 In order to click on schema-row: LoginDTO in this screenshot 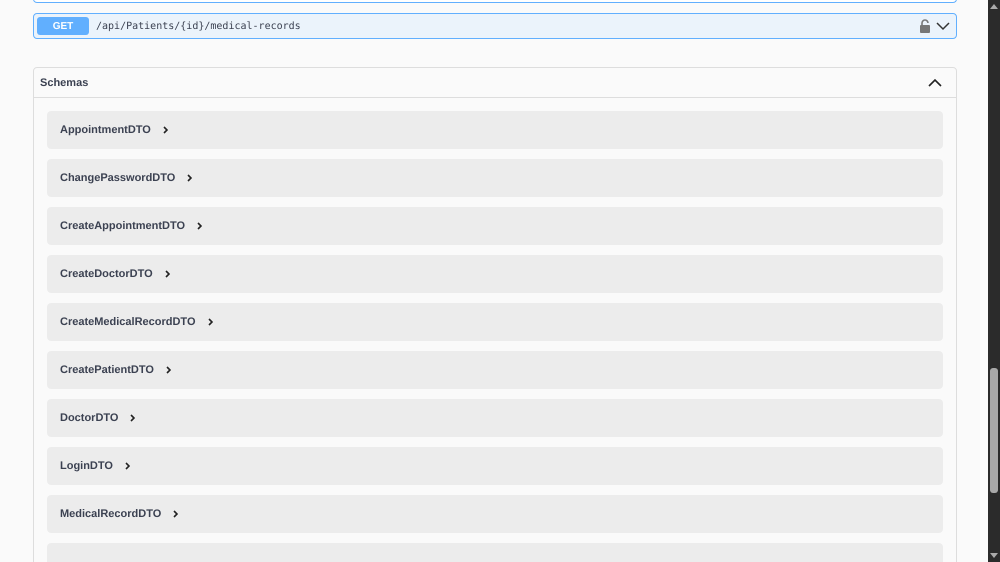, I will do `click(495, 466)`.